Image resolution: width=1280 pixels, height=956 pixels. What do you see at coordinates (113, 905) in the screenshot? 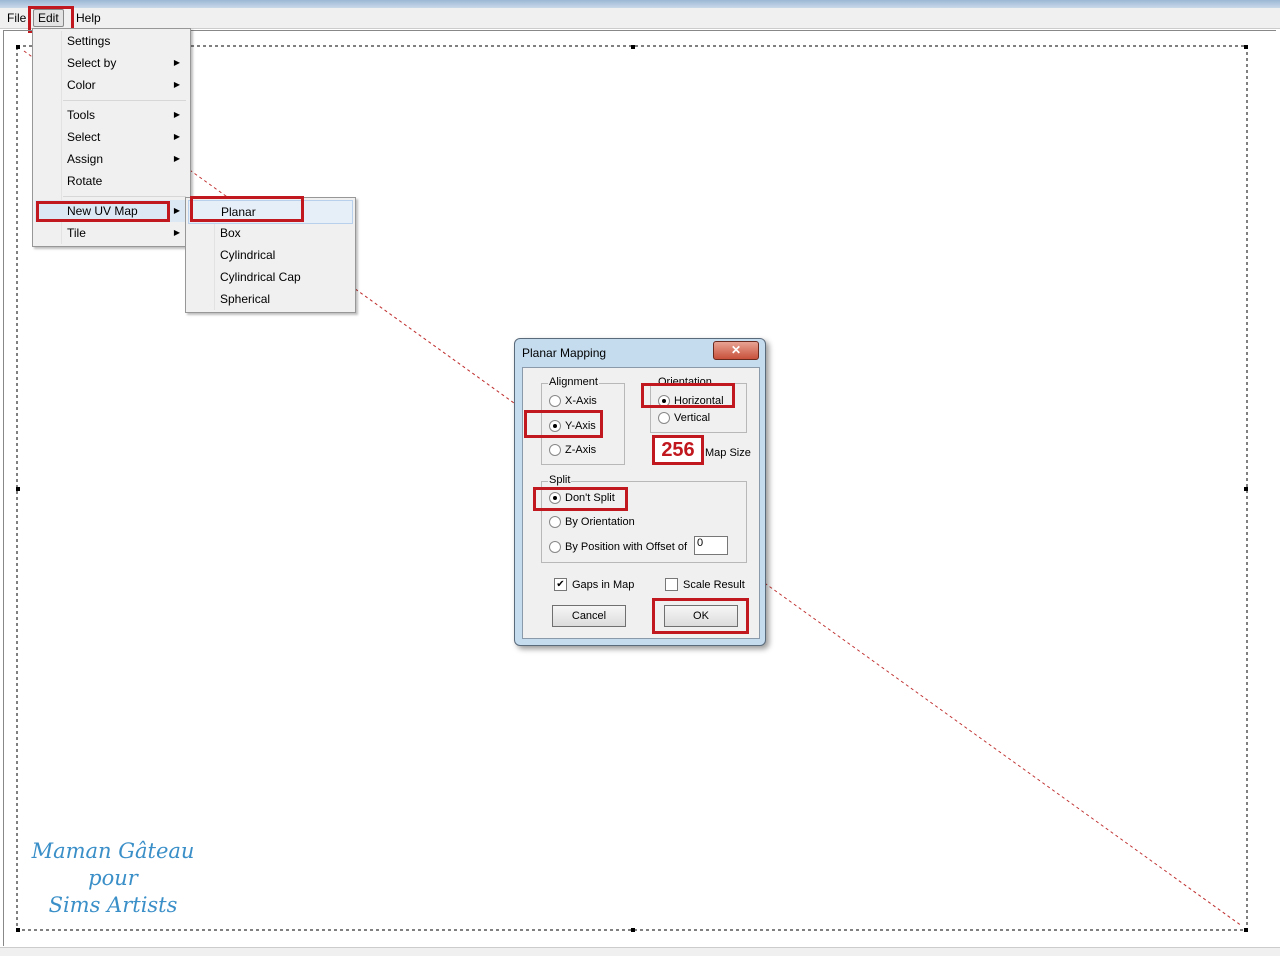
I see `watermark-line3: Sims Artists` at bounding box center [113, 905].